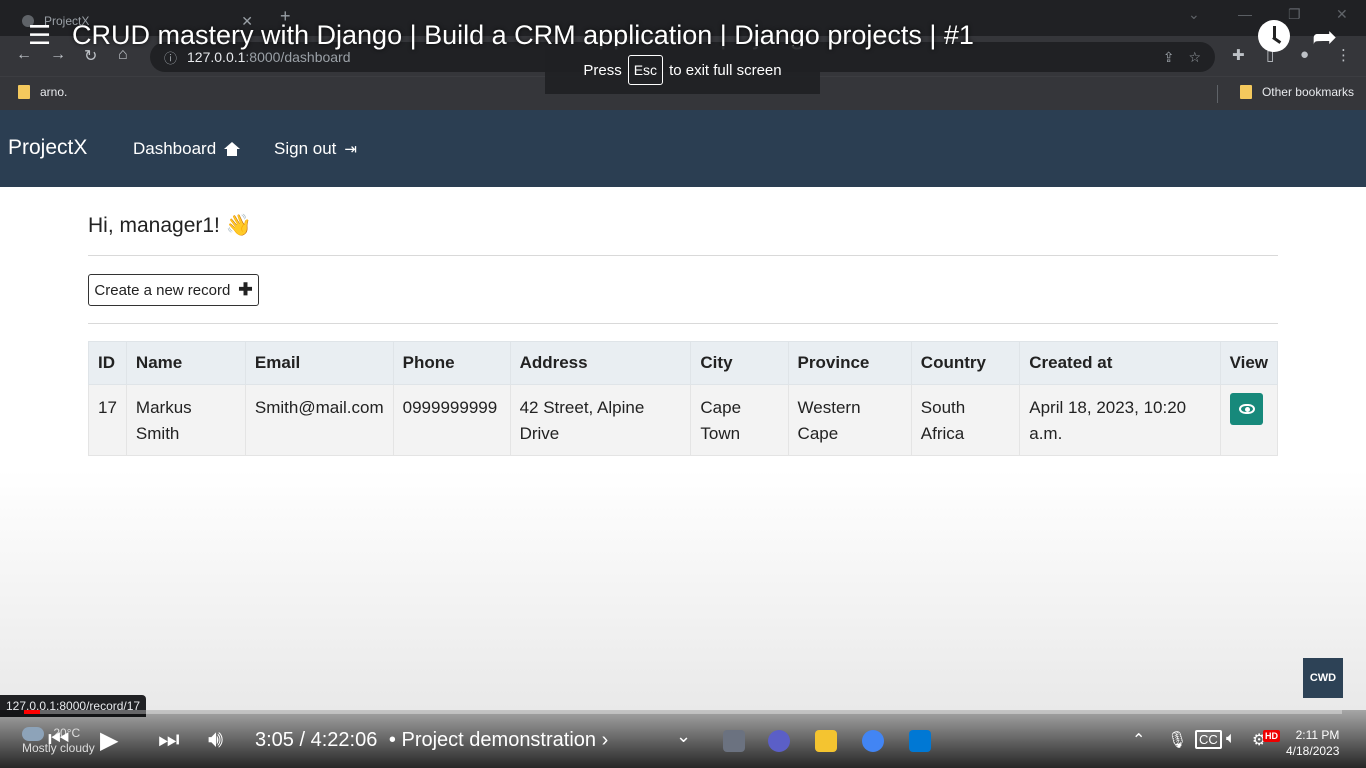  What do you see at coordinates (965, 420) in the screenshot?
I see `cell-country: South Africa` at bounding box center [965, 420].